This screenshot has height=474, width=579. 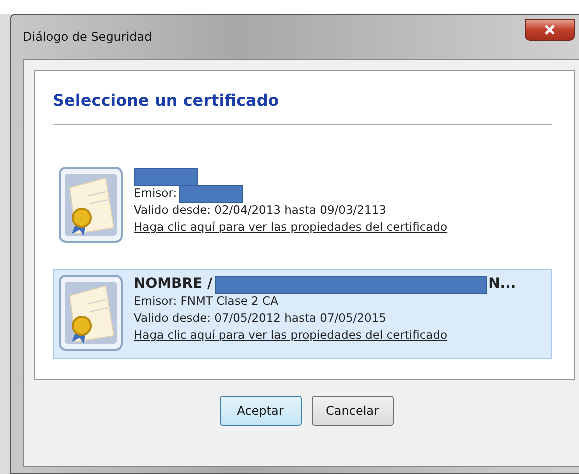 What do you see at coordinates (166, 177) in the screenshot?
I see `redaction-bar` at bounding box center [166, 177].